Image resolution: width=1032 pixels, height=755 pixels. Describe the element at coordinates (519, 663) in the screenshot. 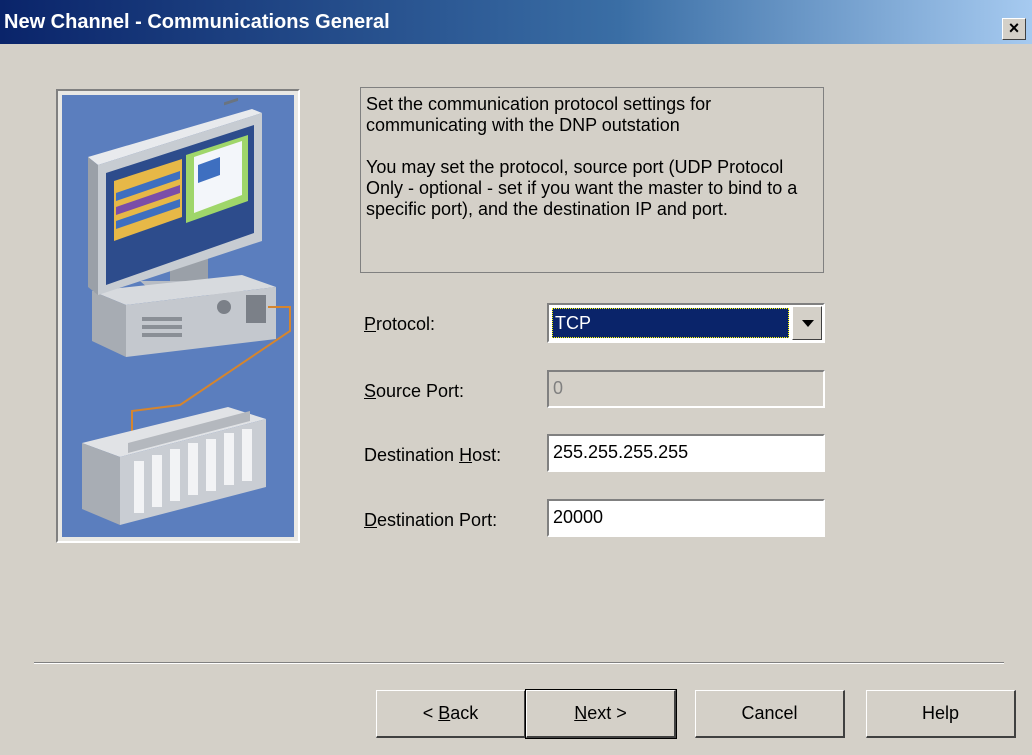

I see `button-separator` at that location.